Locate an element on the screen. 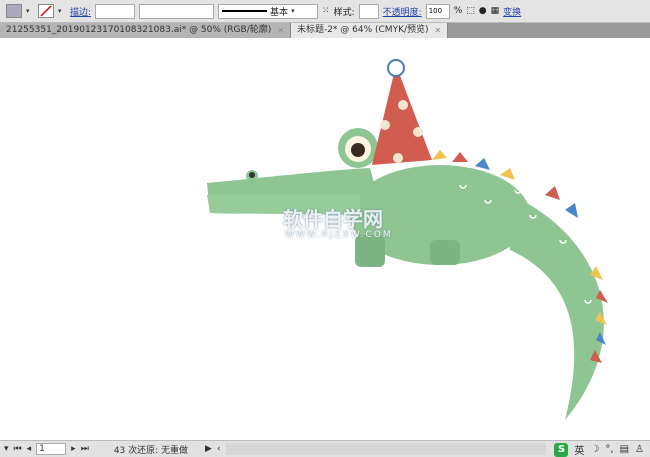  punctuation-icon: °, is located at coordinates (609, 449).